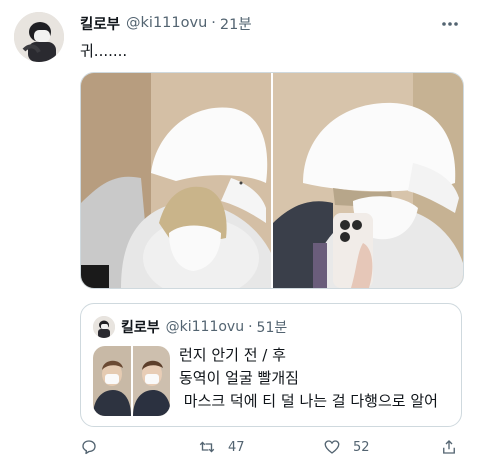 The width and height of the screenshot is (480, 464). I want to click on quoted-author-handle: @ki111ovu, so click(205, 327).